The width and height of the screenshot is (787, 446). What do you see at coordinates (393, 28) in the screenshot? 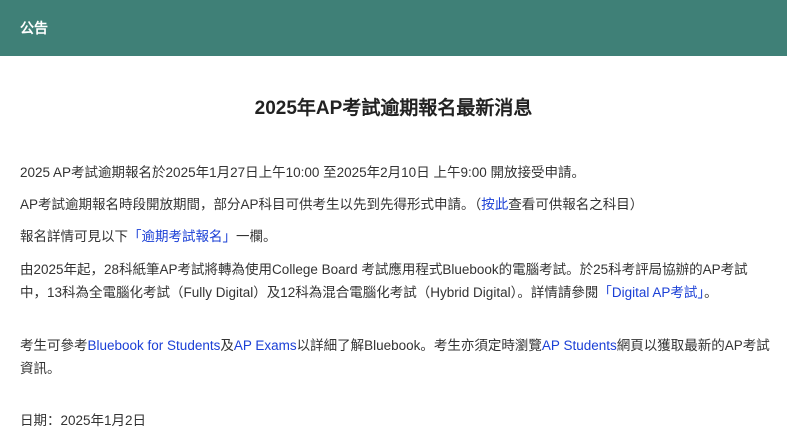
I see `header-bar: 公告` at bounding box center [393, 28].